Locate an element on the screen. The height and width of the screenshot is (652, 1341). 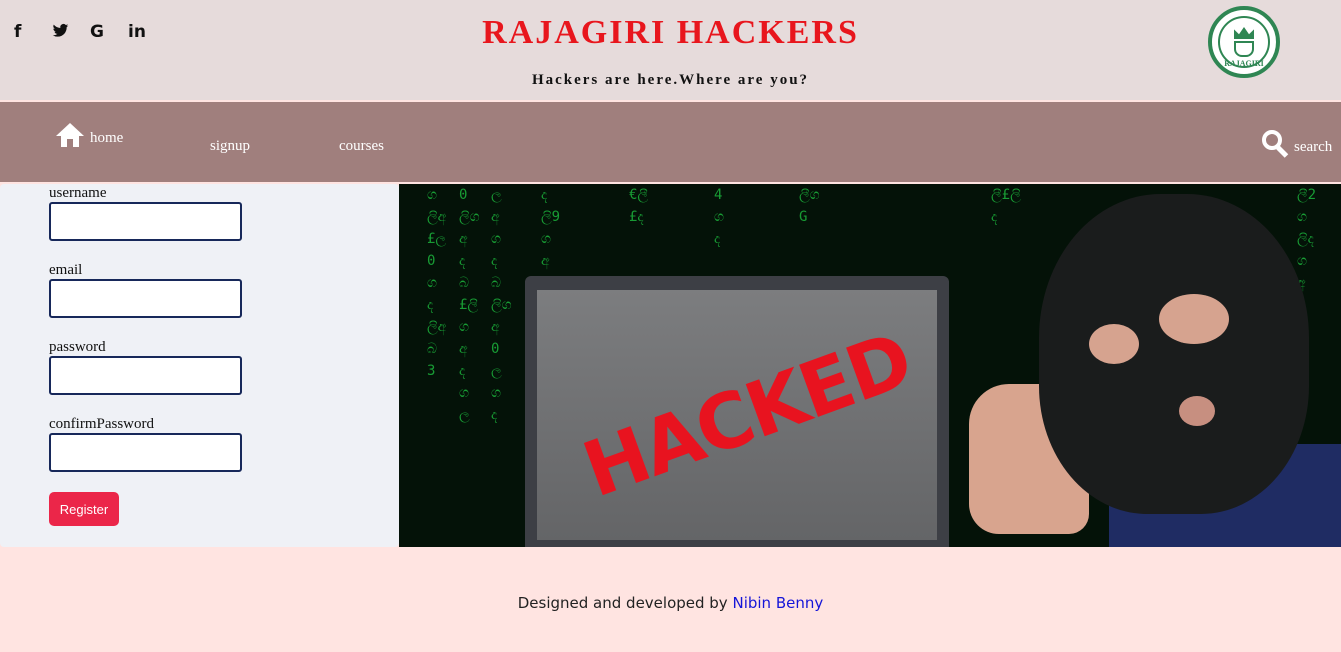
confirm-password-input is located at coordinates (145, 452).